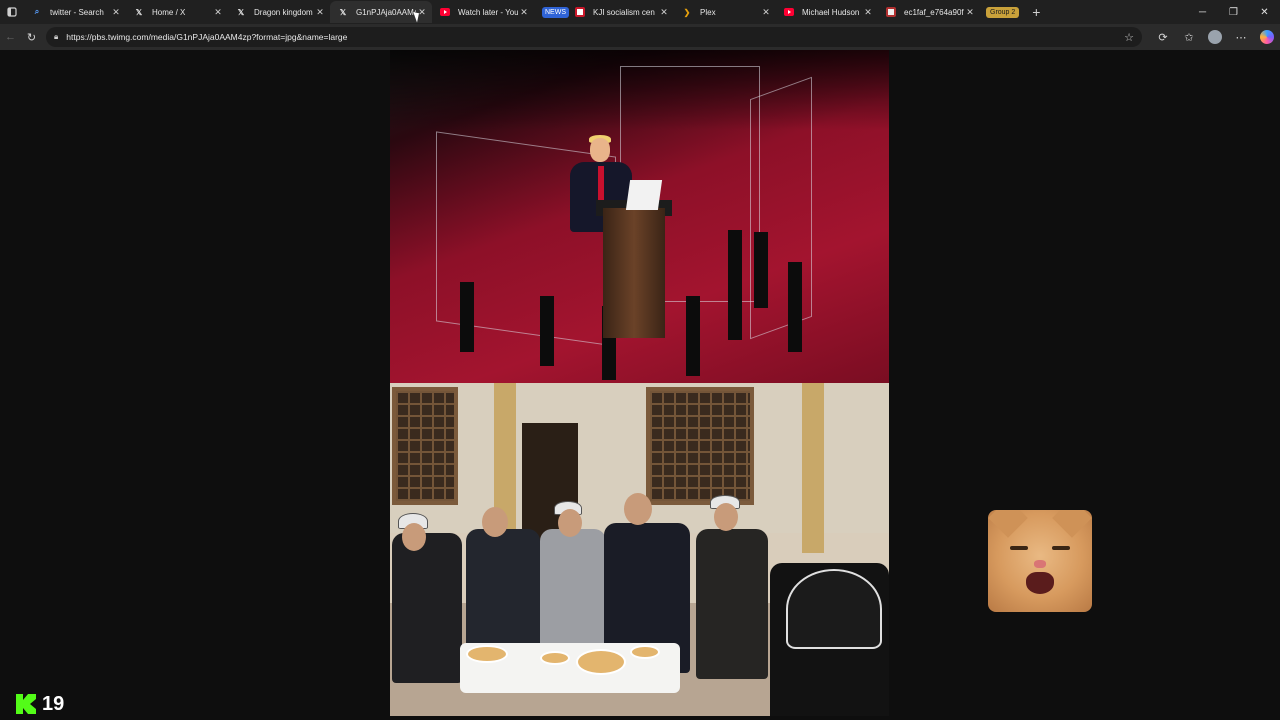 This screenshot has width=1280, height=720. What do you see at coordinates (1215, 37) in the screenshot?
I see `profile-avatar` at bounding box center [1215, 37].